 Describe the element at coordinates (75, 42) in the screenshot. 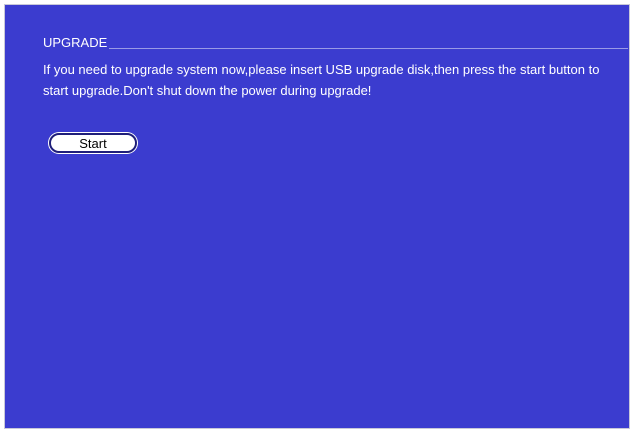

I see `section-title: UPGRADE` at that location.